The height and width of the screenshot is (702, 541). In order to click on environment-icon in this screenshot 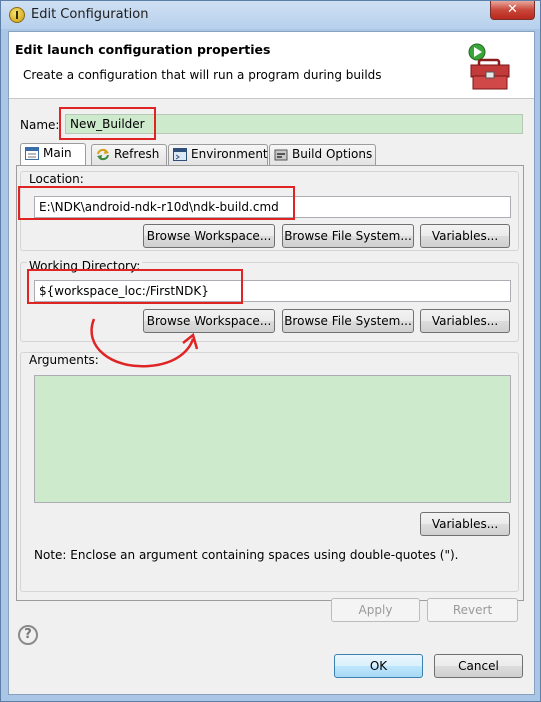, I will do `click(180, 154)`.